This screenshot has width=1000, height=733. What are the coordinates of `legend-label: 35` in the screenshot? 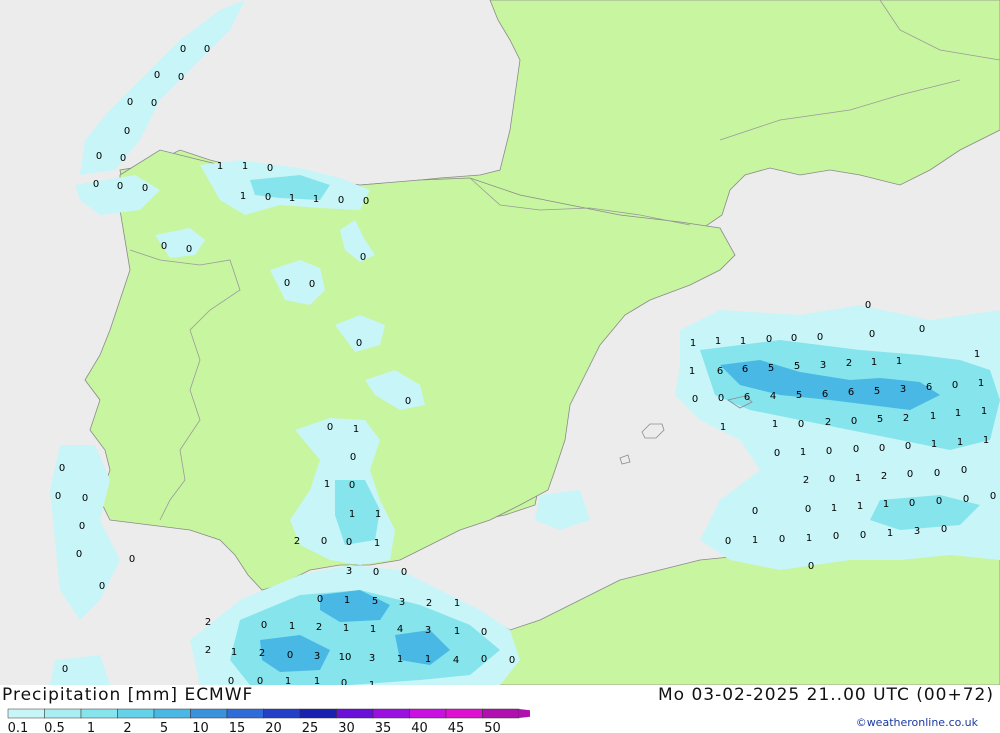 It's located at (383, 727).